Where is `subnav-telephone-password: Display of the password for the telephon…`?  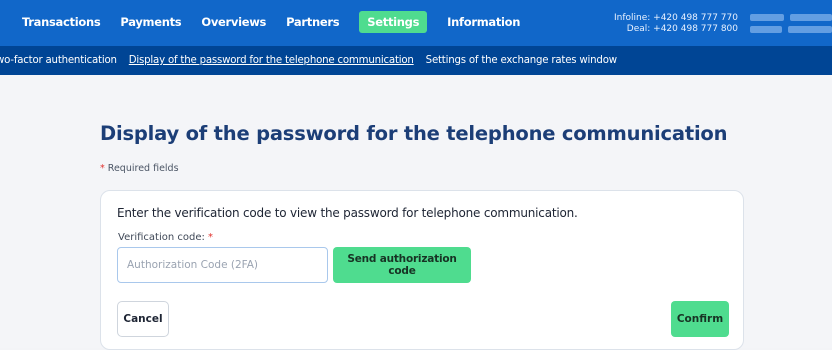
subnav-telephone-password: Display of the password for the telephon… is located at coordinates (271, 60).